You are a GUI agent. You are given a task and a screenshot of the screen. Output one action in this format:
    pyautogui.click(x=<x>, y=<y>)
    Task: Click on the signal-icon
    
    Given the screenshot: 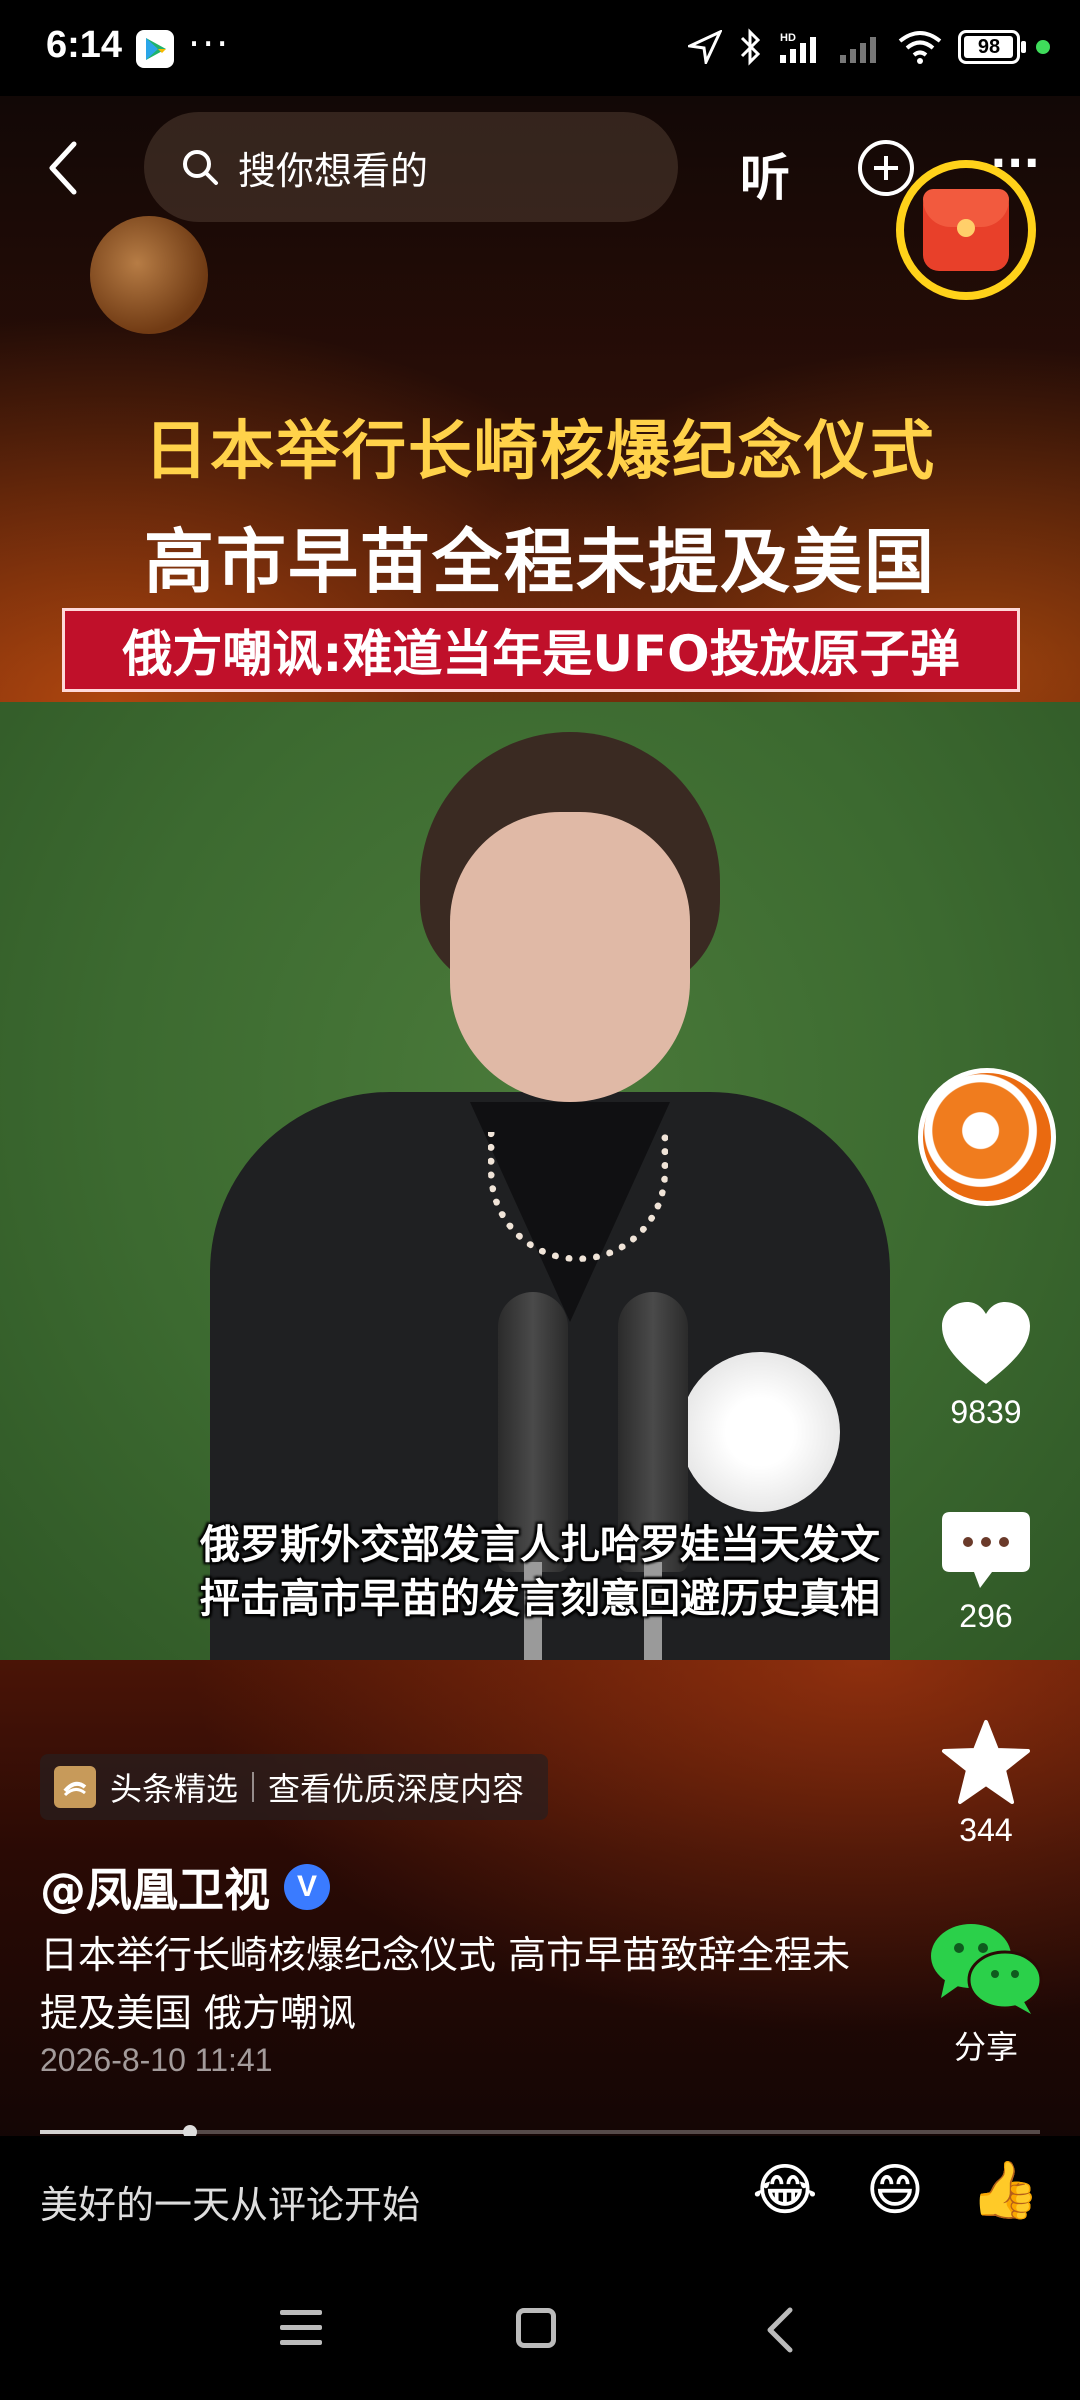 What is the action you would take?
    pyautogui.click(x=858, y=50)
    